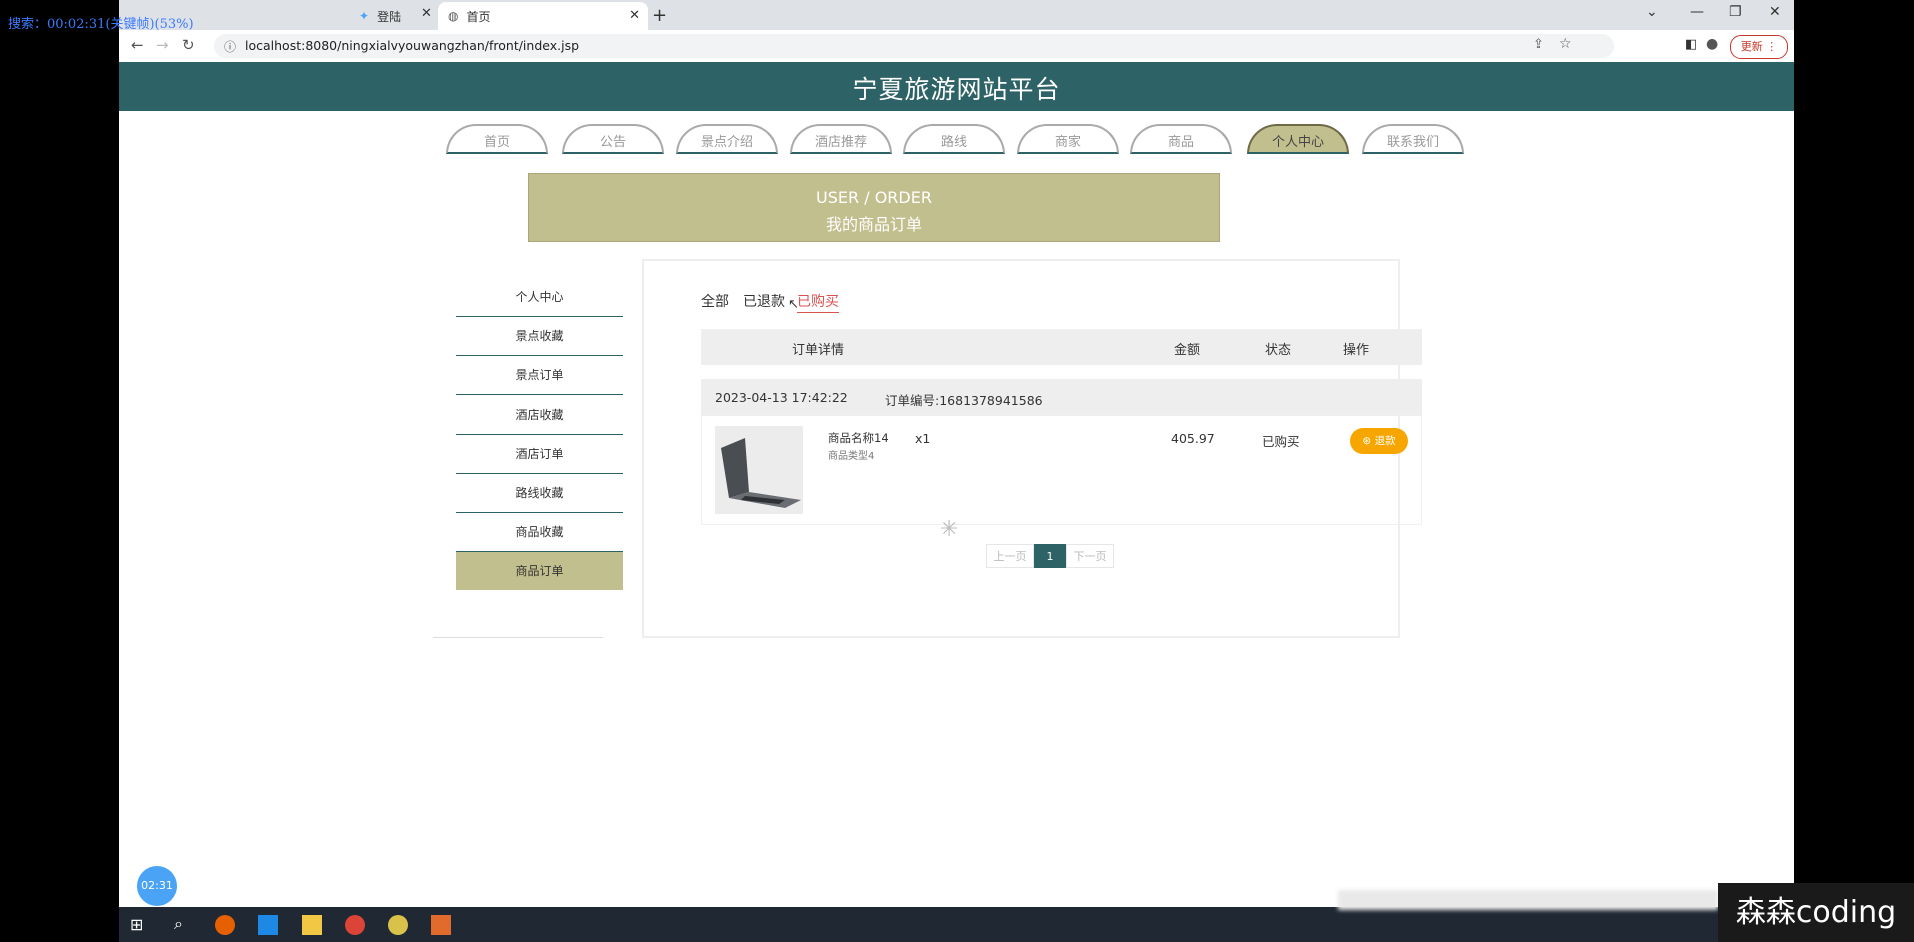  What do you see at coordinates (1775, 12) in the screenshot?
I see `window-close-icon: ✕` at bounding box center [1775, 12].